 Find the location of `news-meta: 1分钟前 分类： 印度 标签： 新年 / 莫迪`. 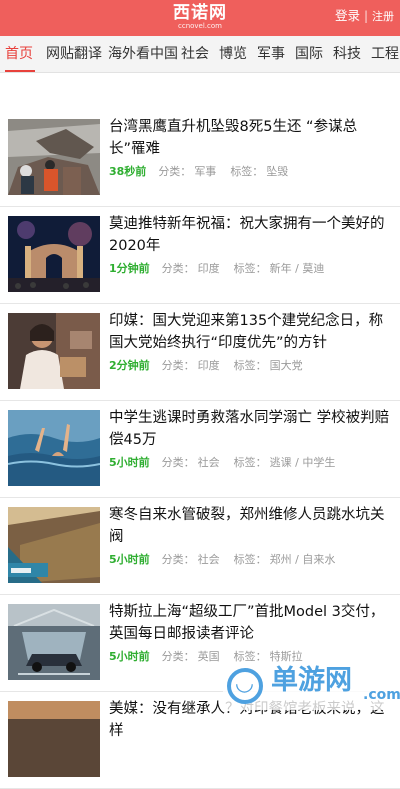

news-meta: 1分钟前 分类： 印度 标签： 新年 / 莫迪 is located at coordinates (216, 268).